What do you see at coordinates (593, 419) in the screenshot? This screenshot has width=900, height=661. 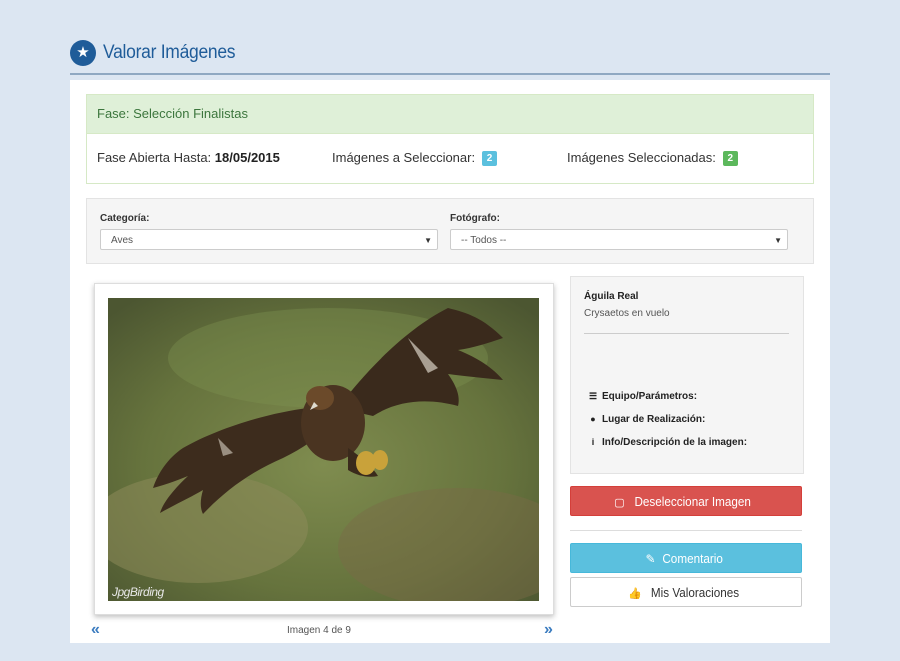 I see `map-marker-icon: ●` at bounding box center [593, 419].